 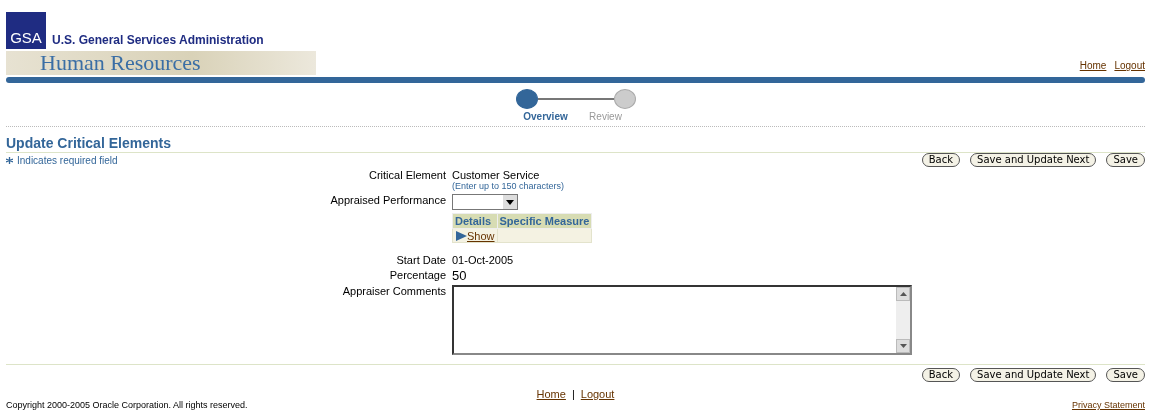 What do you see at coordinates (161, 63) in the screenshot?
I see `app-banner: Human Resources` at bounding box center [161, 63].